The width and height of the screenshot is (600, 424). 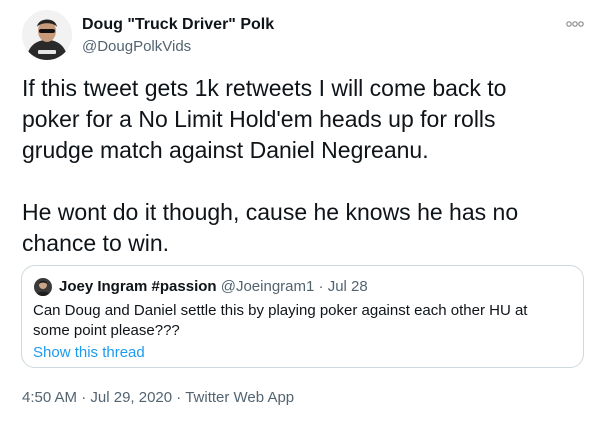 I want to click on author-avatar-image, so click(x=47, y=35).